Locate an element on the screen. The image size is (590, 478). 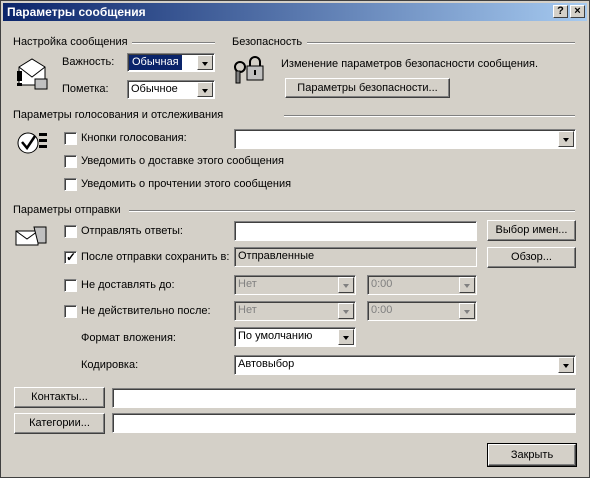
reply-to-field is located at coordinates (355, 231).